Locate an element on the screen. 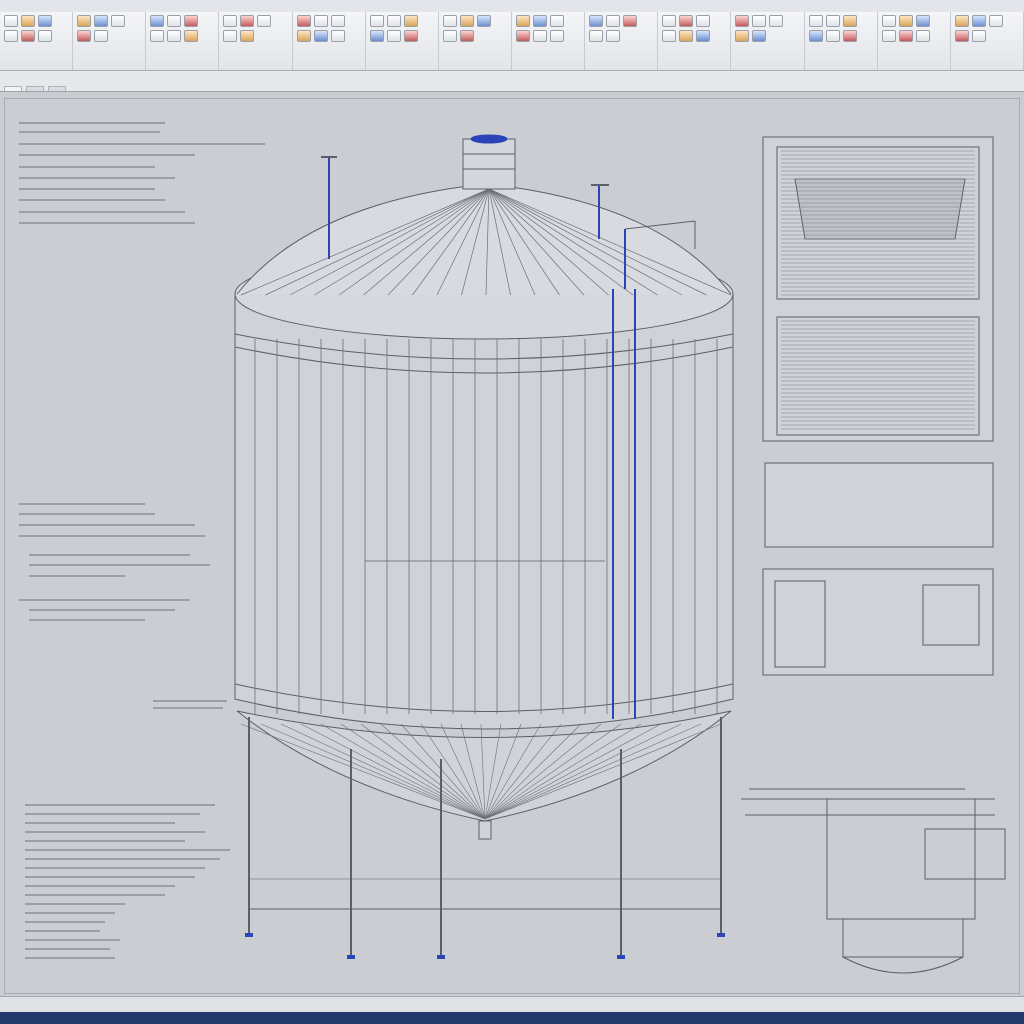  status-bar is located at coordinates (512, 1004).